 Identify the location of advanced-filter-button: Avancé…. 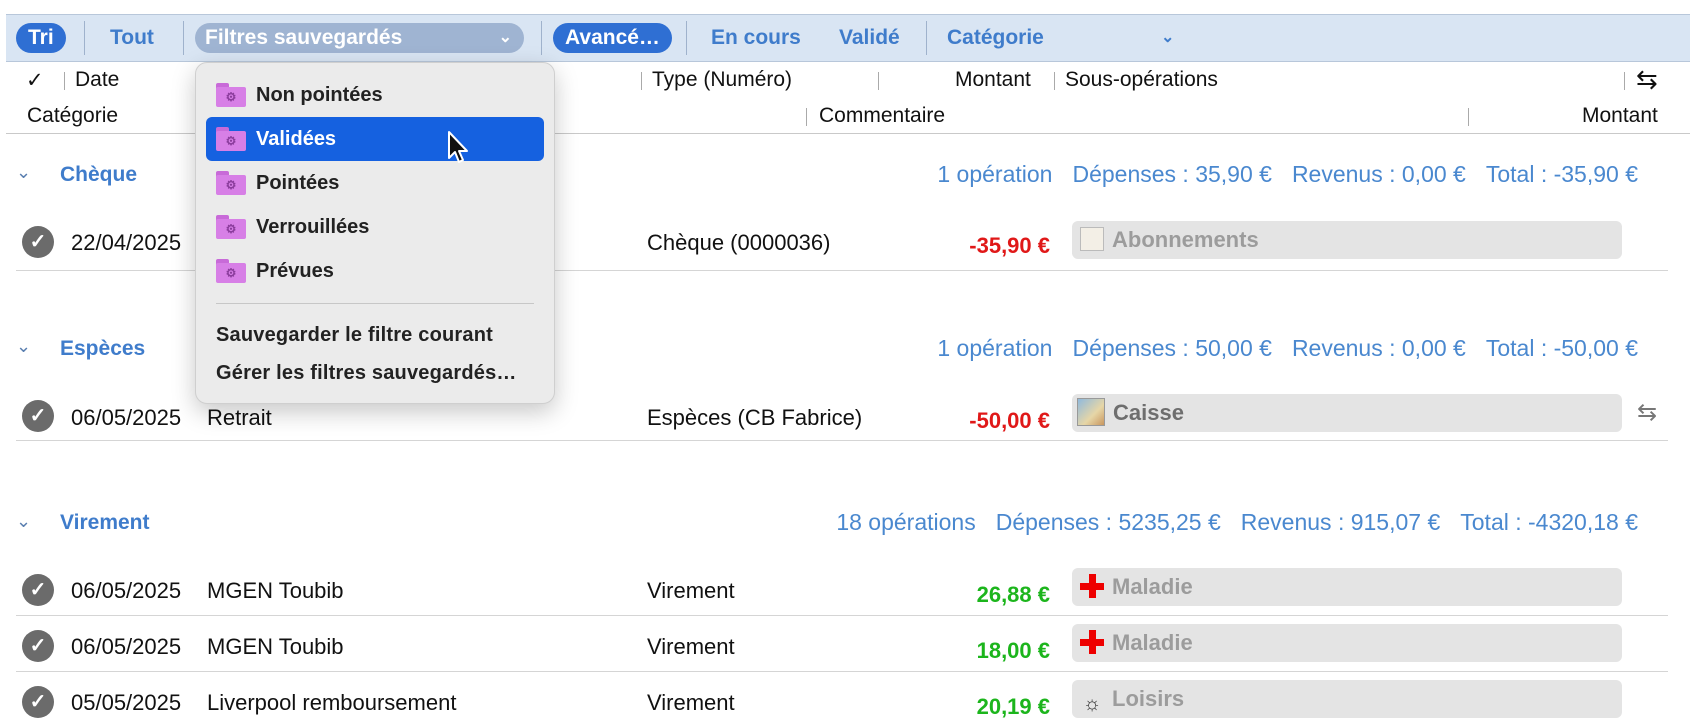
(612, 38).